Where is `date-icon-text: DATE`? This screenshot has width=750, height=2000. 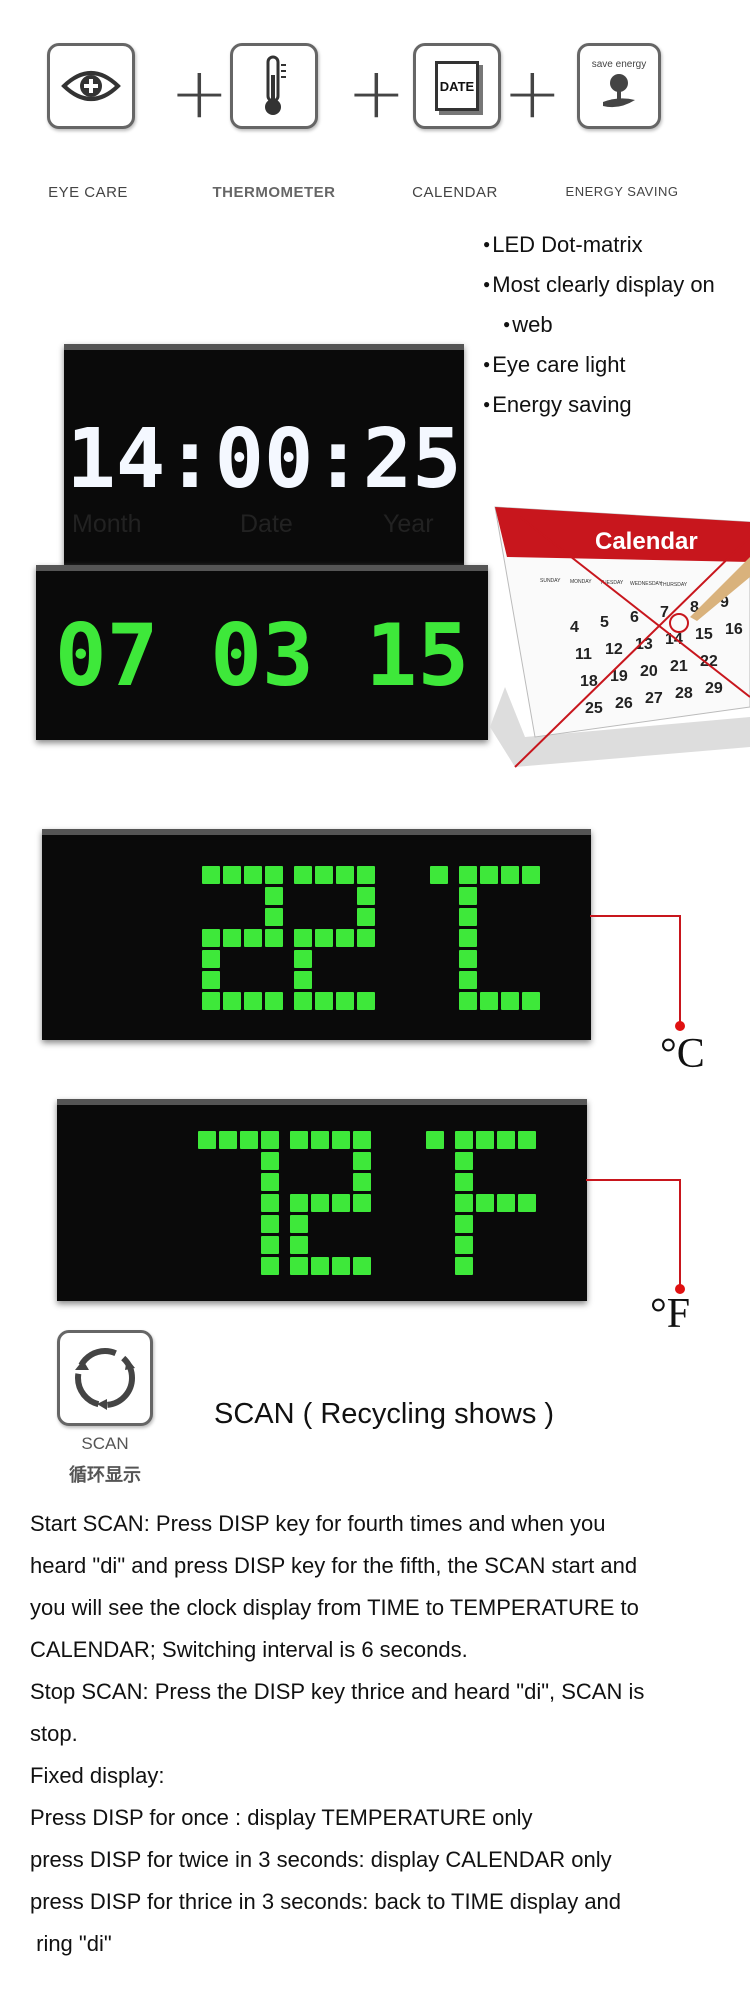 date-icon-text: DATE is located at coordinates (457, 86).